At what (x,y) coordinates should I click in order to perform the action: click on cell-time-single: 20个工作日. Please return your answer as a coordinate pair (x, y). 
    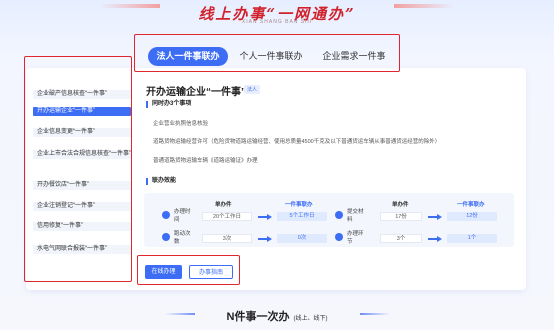
    Looking at the image, I should click on (227, 216).